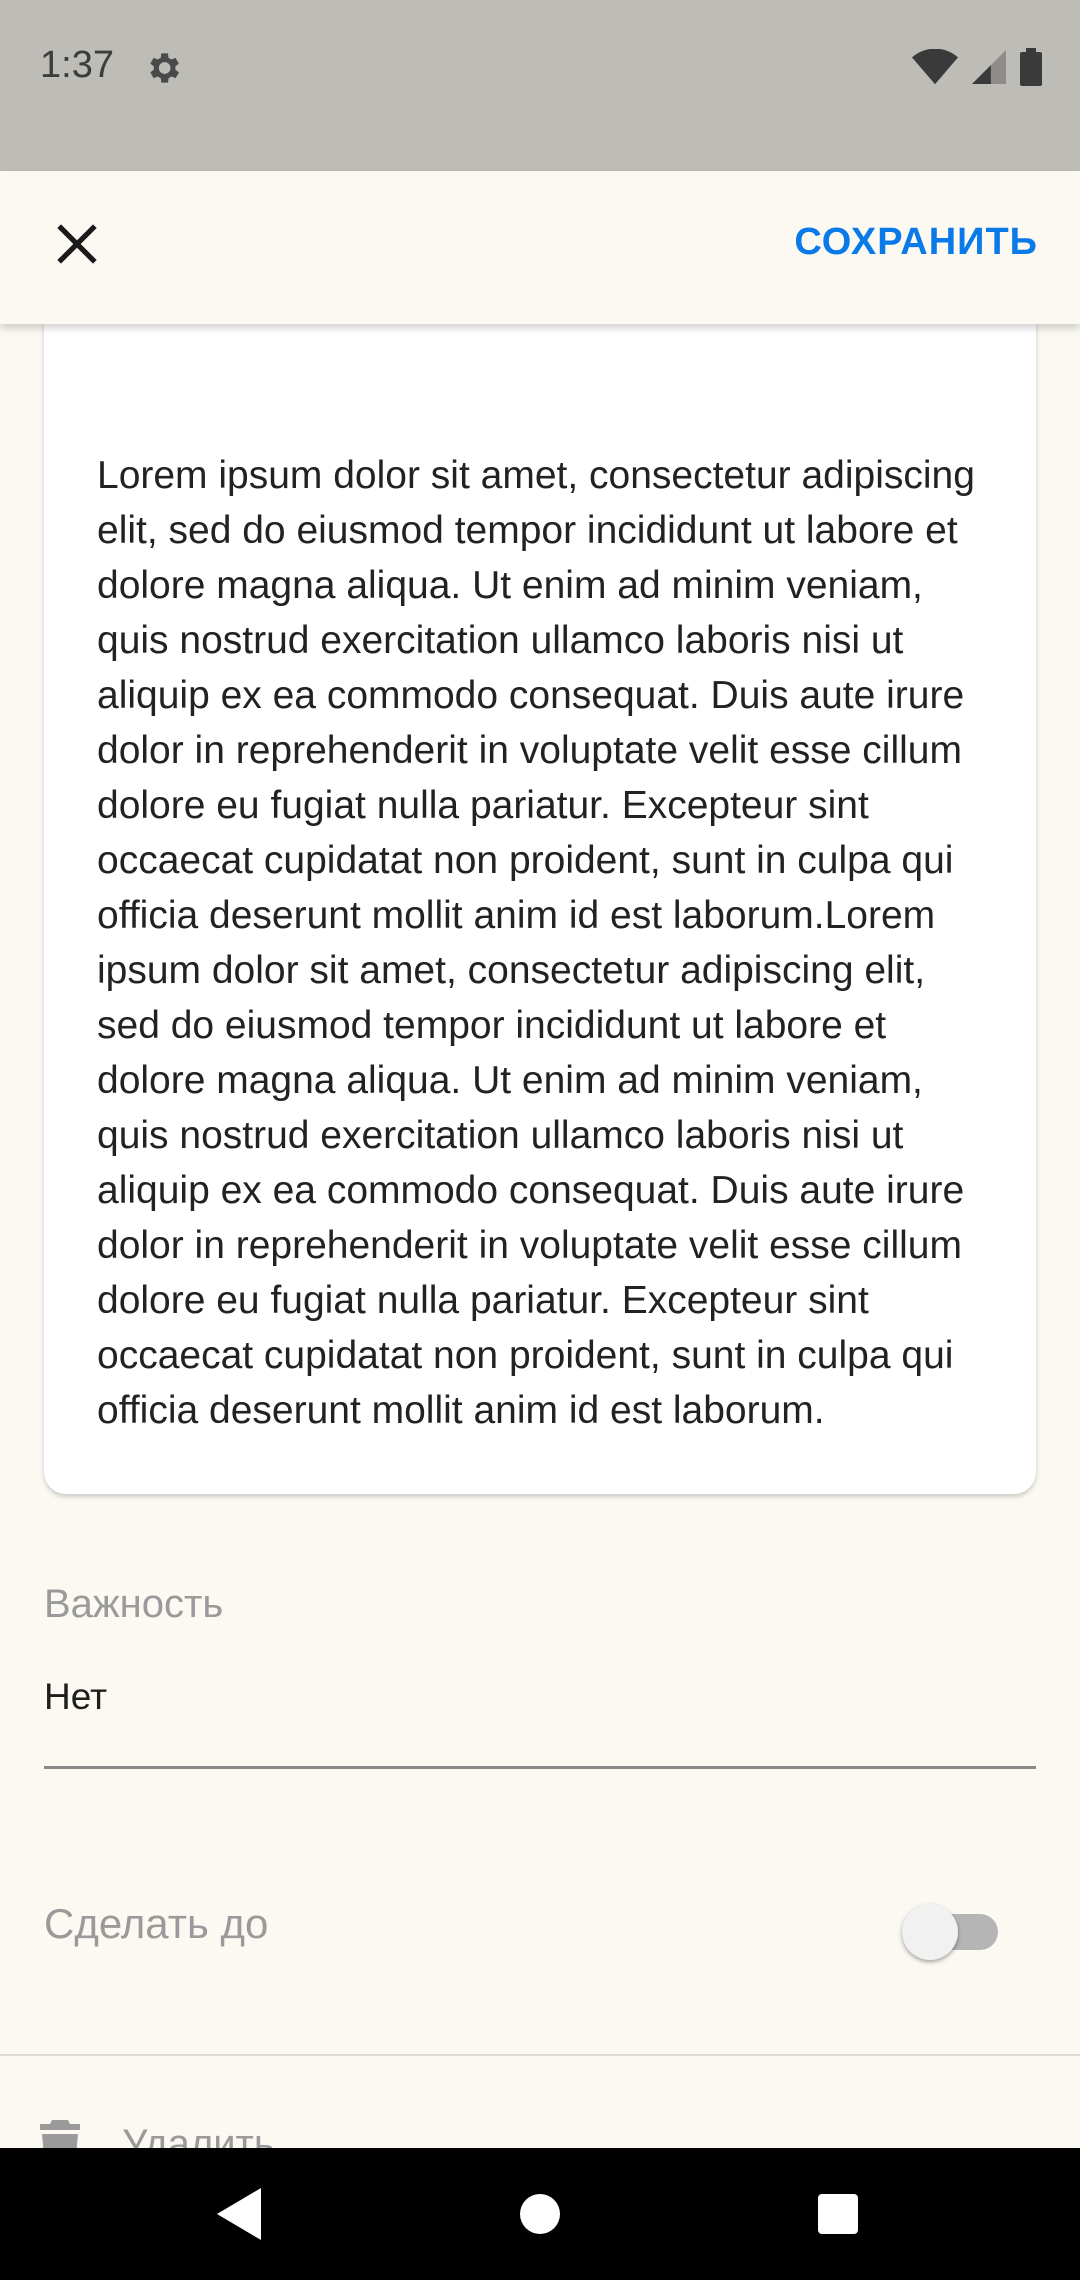 The width and height of the screenshot is (1080, 2280). What do you see at coordinates (198, 2135) in the screenshot?
I see `delete-label: Удалить` at bounding box center [198, 2135].